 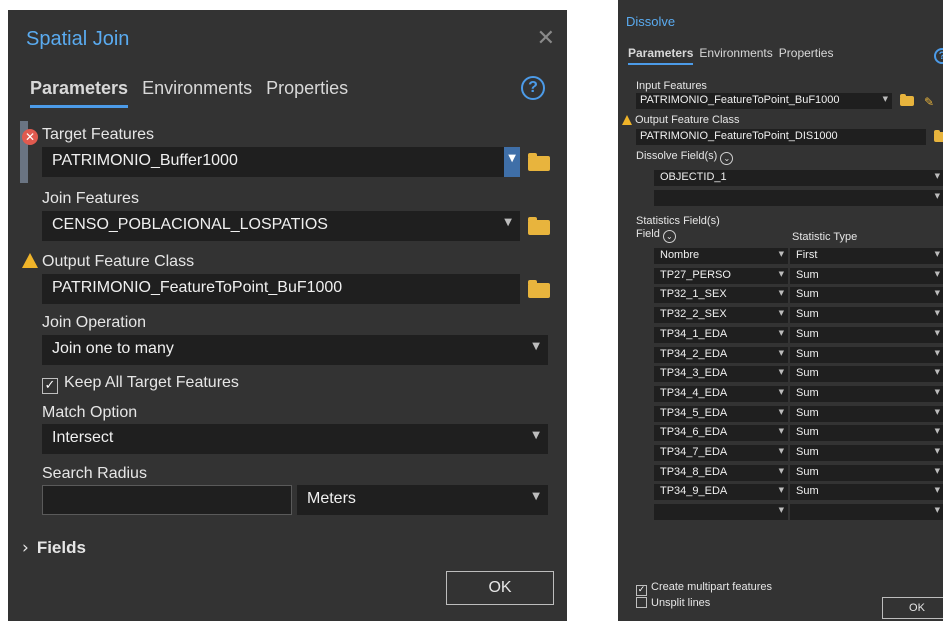 What do you see at coordinates (721, 374) in the screenshot?
I see `statistics-field-select: TP34_3_EDA ▼` at bounding box center [721, 374].